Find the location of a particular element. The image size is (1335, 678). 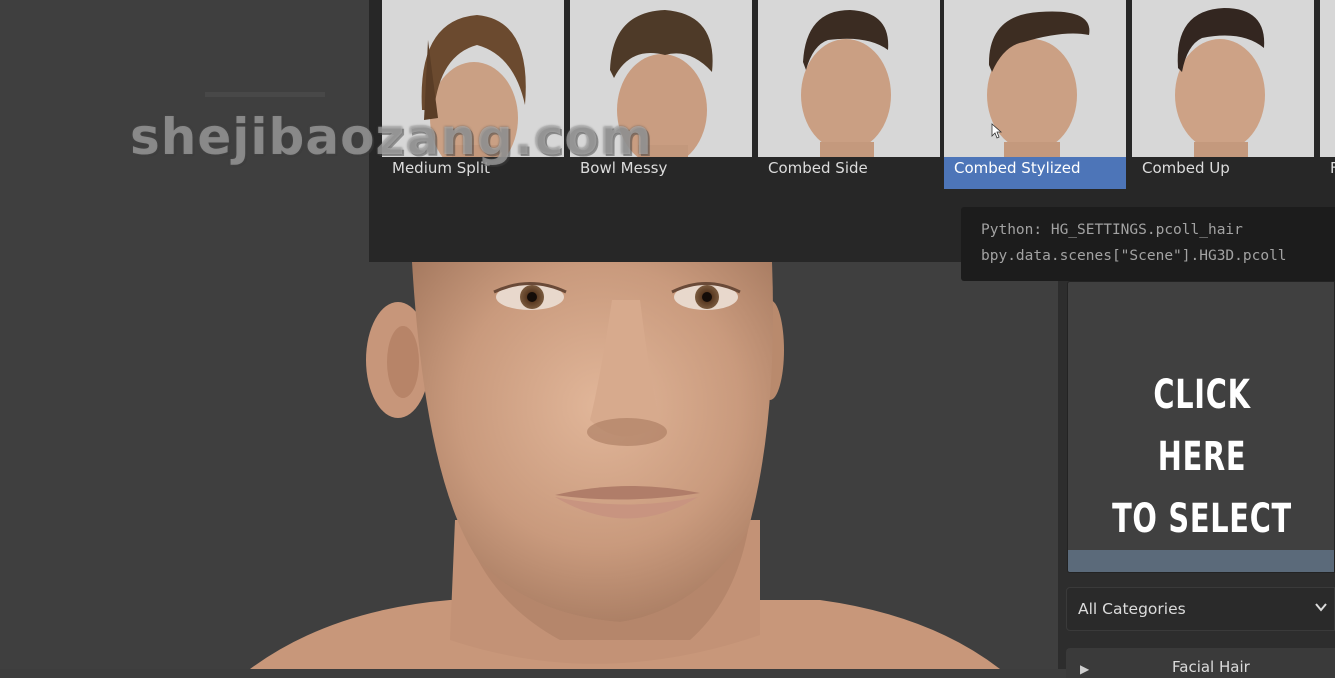

hair-preview-button: CLICK HERE TO SELECT is located at coordinates (1201, 427).